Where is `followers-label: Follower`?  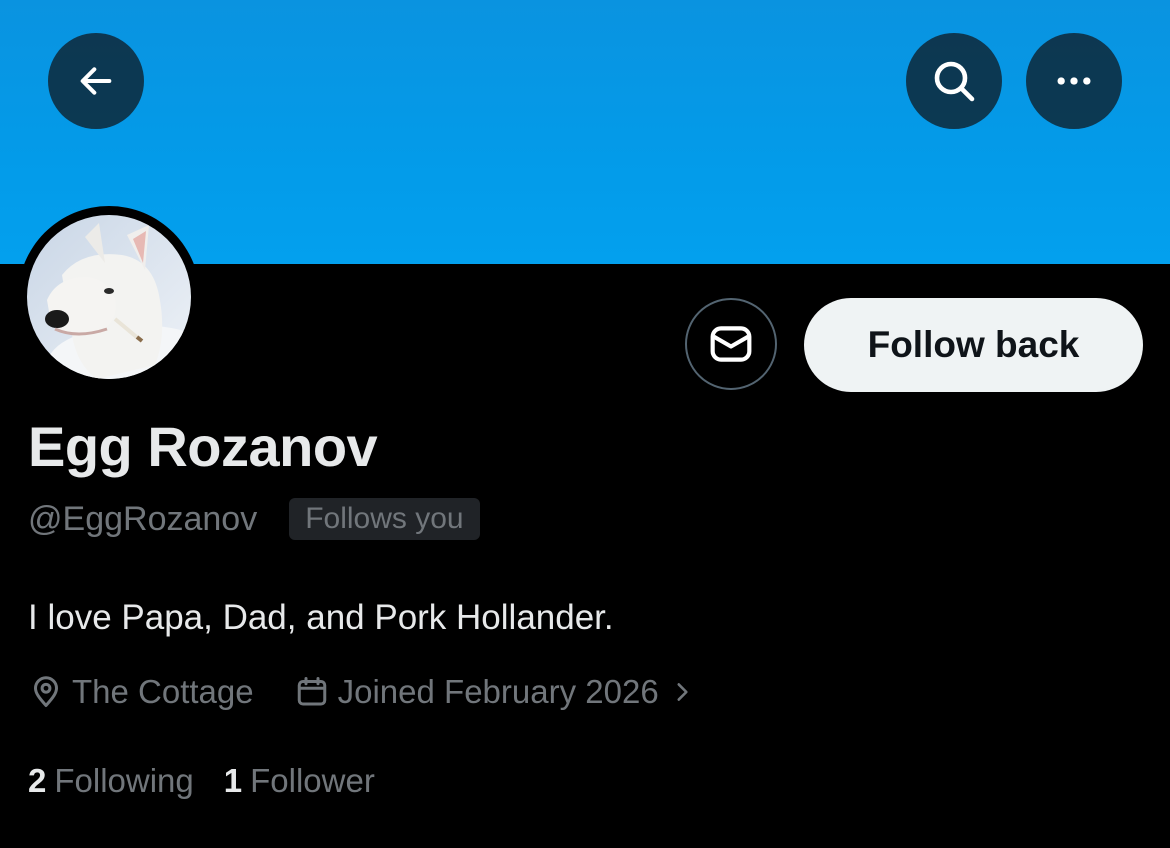 followers-label: Follower is located at coordinates (312, 780).